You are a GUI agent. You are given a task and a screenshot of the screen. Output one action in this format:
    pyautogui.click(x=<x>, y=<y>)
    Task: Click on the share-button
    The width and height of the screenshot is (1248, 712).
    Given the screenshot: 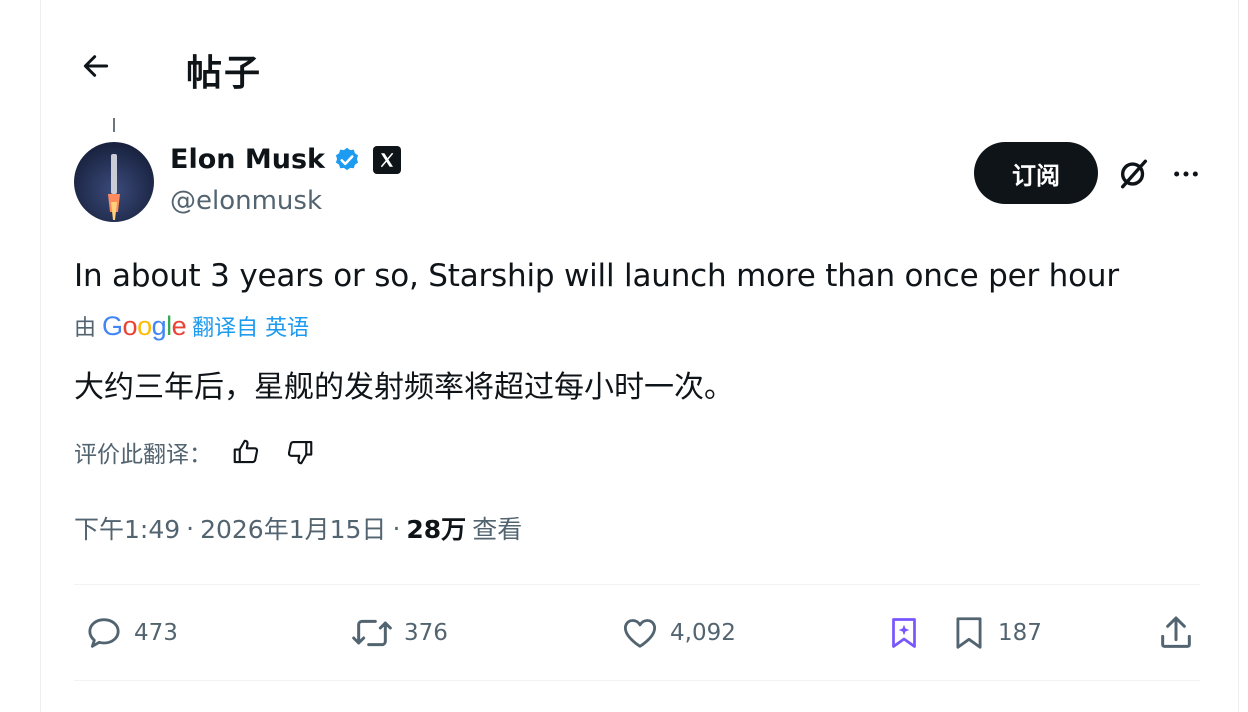 What is the action you would take?
    pyautogui.click(x=1176, y=633)
    